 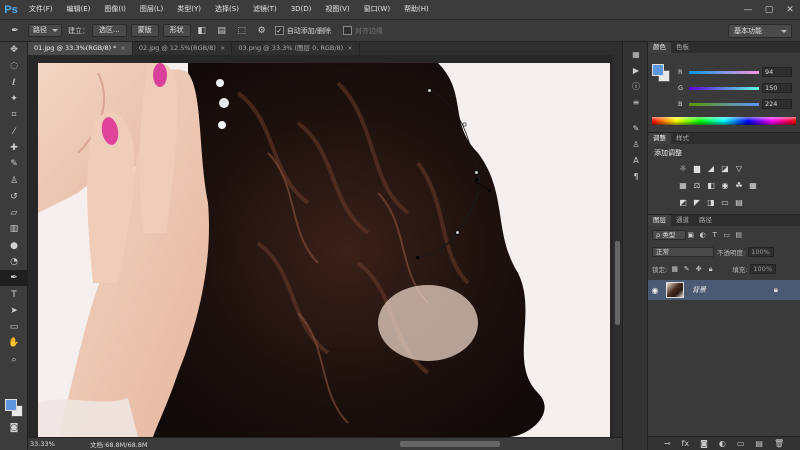 What do you see at coordinates (377, 9) in the screenshot?
I see `menu-window: 窗口(W)` at bounding box center [377, 9].